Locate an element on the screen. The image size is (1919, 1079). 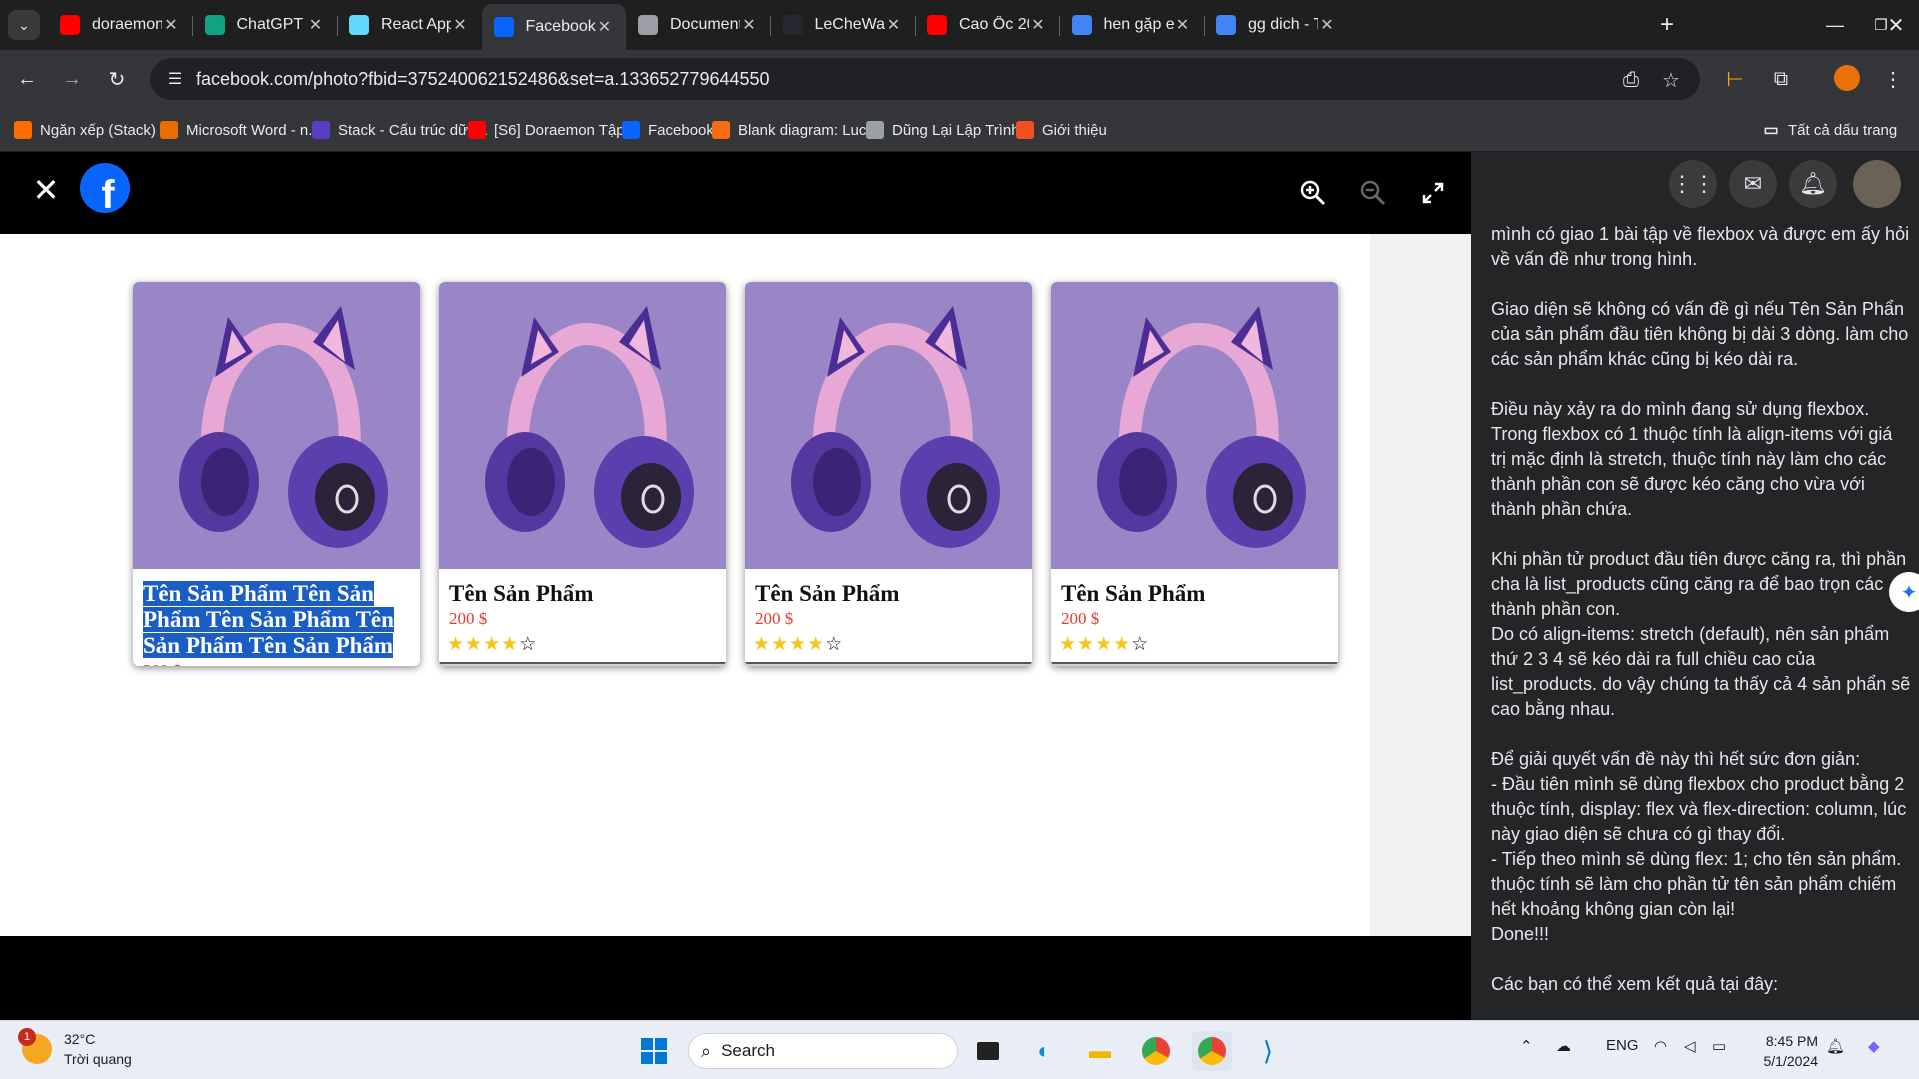
tab-3: Facebook ✕ is located at coordinates (553, 27).